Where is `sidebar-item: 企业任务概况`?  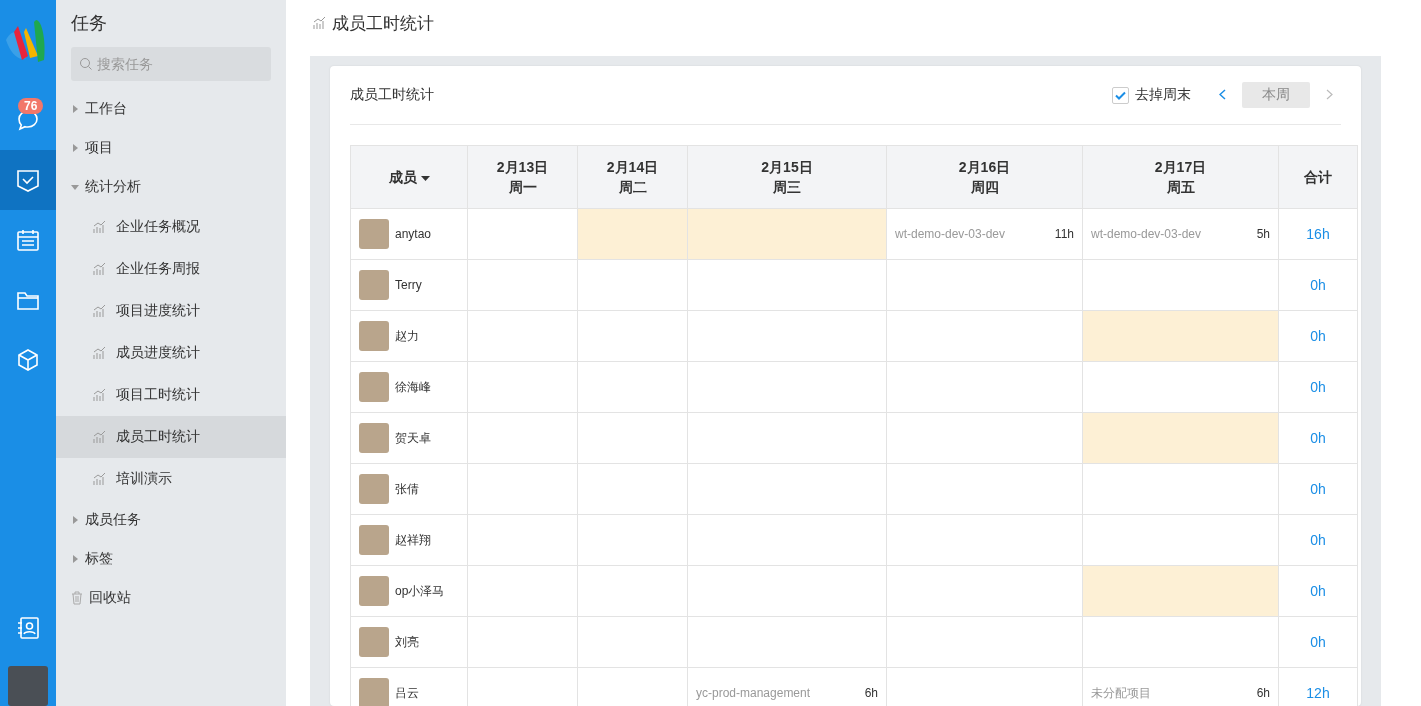
sidebar-item: 企业任务概况 is located at coordinates (171, 227).